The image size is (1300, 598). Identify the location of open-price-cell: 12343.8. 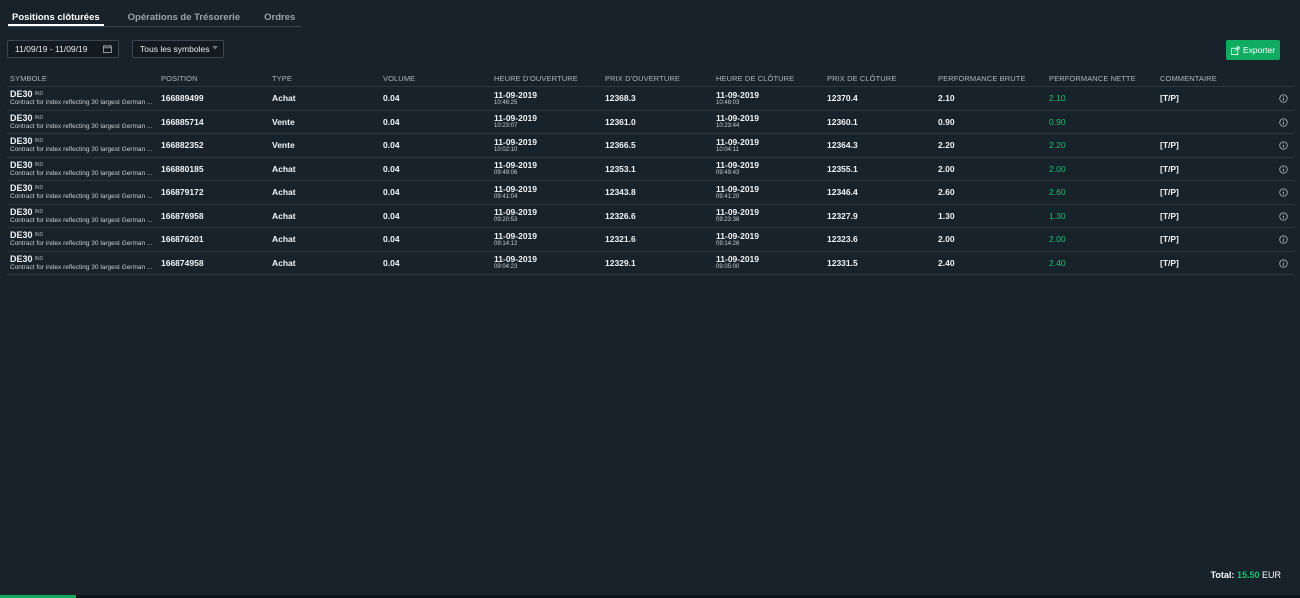
(657, 192).